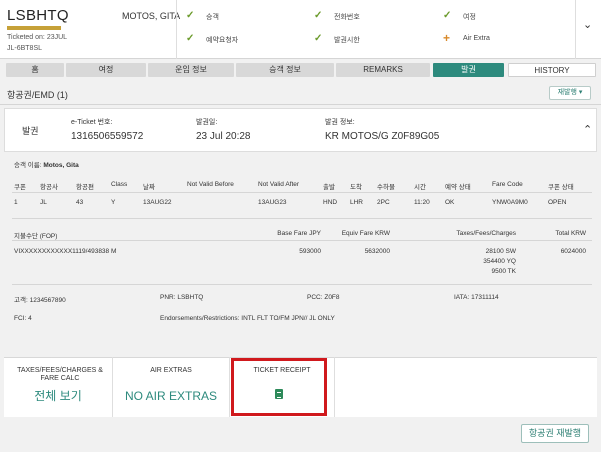 The image size is (601, 452). I want to click on status-itinerary: 여정, so click(469, 17).